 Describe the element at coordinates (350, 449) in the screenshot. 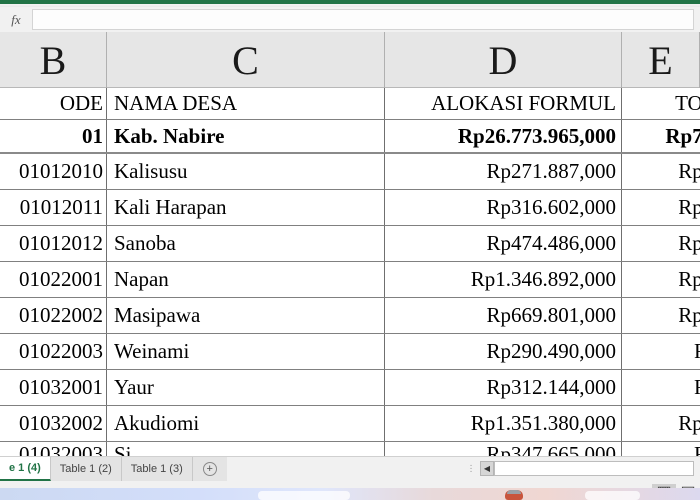

I see `table-row: 01032003 Si Rp347.665,000 Rp4` at that location.